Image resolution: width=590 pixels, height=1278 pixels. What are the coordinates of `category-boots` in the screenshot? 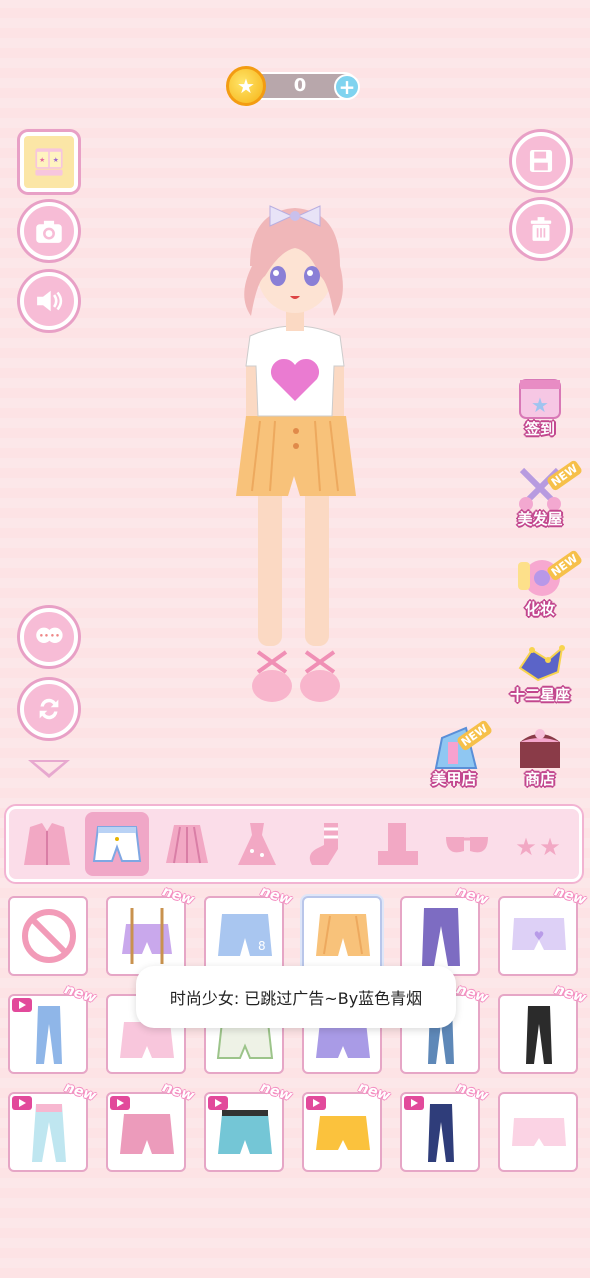 It's located at (397, 844).